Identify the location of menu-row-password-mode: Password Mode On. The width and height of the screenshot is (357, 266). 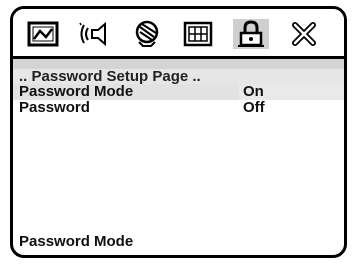
(178, 91).